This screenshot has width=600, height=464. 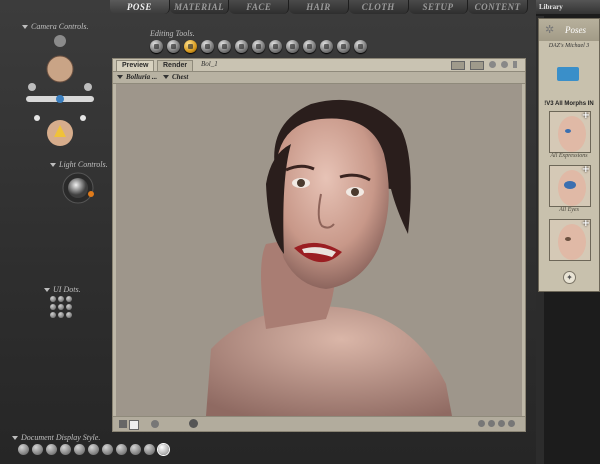 I want to click on library-options-icon: ✦, so click(x=569, y=277).